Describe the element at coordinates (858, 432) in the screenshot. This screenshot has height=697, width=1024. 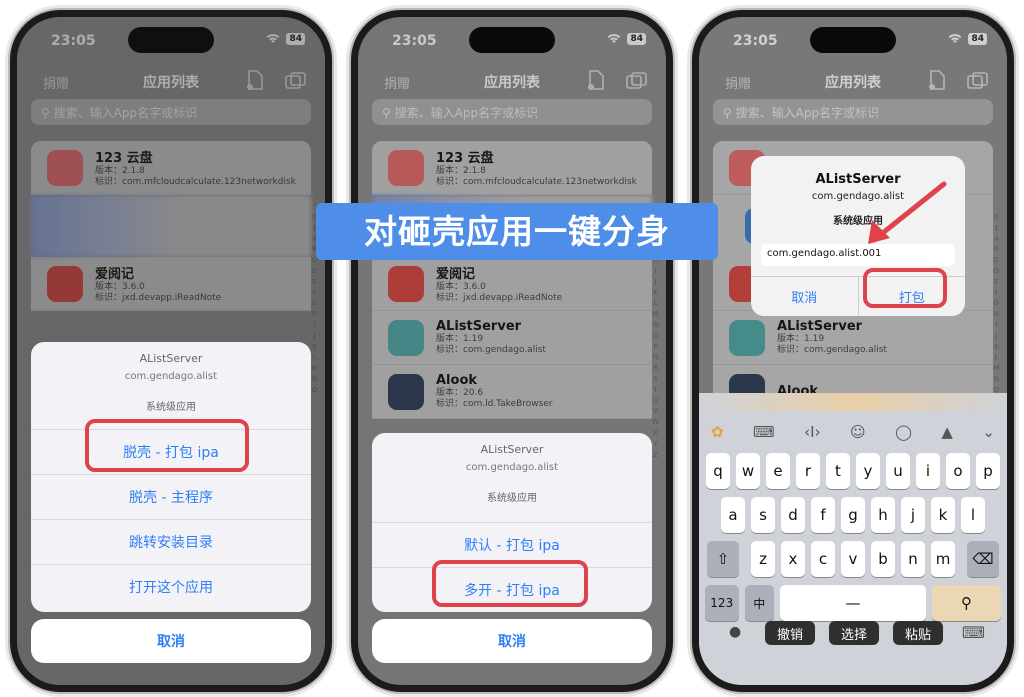
I see `emoji-icon: ☺` at that location.